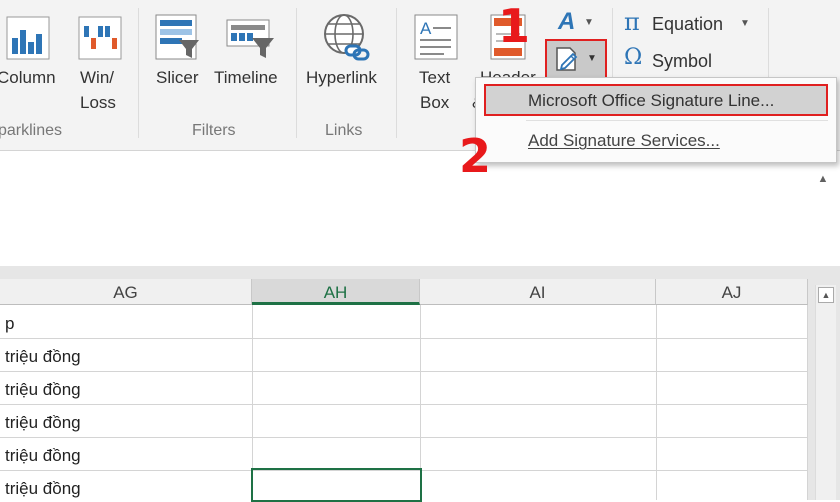 The height and width of the screenshot is (502, 840). Describe the element at coordinates (31, 130) in the screenshot. I see `sparklines-group-label: parklines` at that location.